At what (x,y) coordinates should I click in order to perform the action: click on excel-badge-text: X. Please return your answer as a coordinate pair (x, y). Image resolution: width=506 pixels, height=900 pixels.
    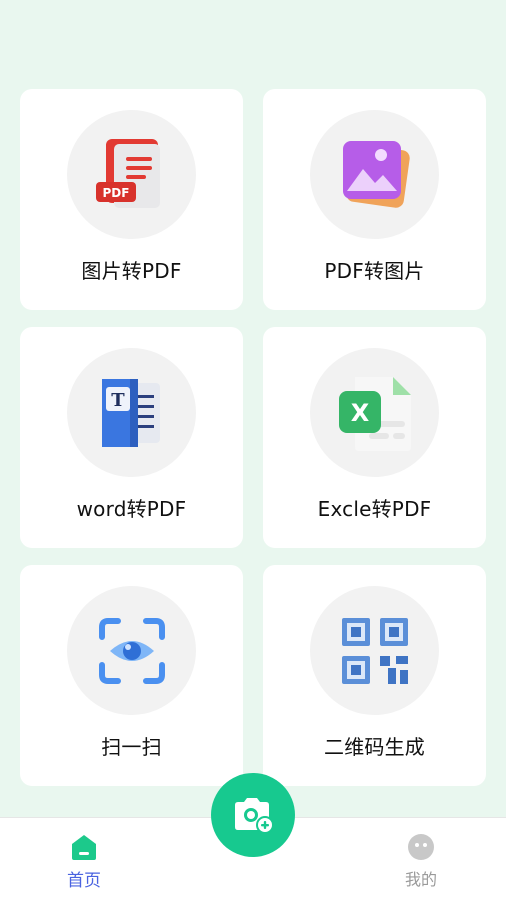
    Looking at the image, I should click on (359, 413).